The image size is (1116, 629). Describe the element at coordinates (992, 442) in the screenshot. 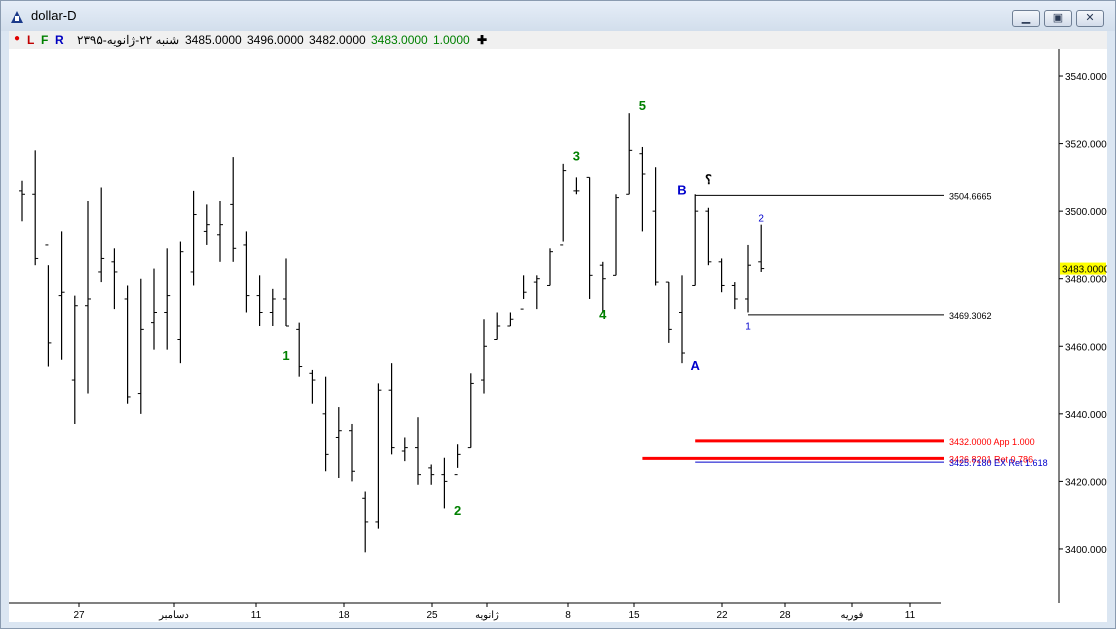

I see `fib-level-label: 3432.0000 App 1.000` at that location.